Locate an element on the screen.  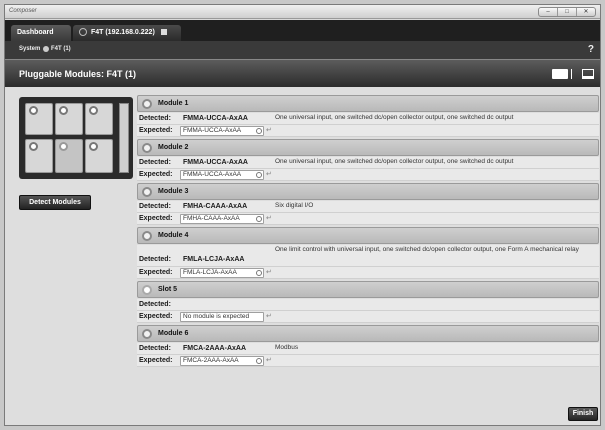
detected-row: Detected: is located at coordinates (368, 305).